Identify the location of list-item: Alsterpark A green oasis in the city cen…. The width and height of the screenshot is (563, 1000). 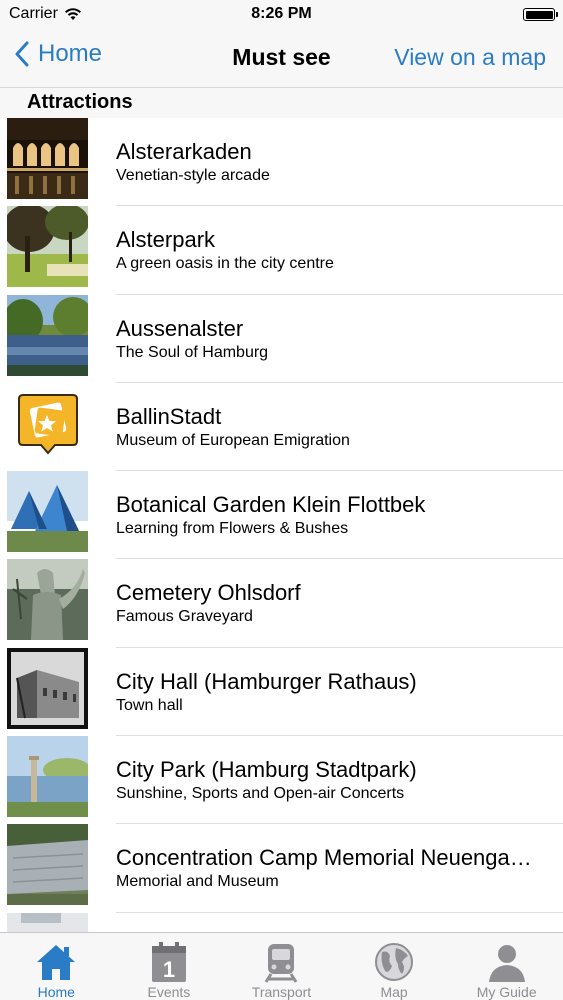
(281, 250).